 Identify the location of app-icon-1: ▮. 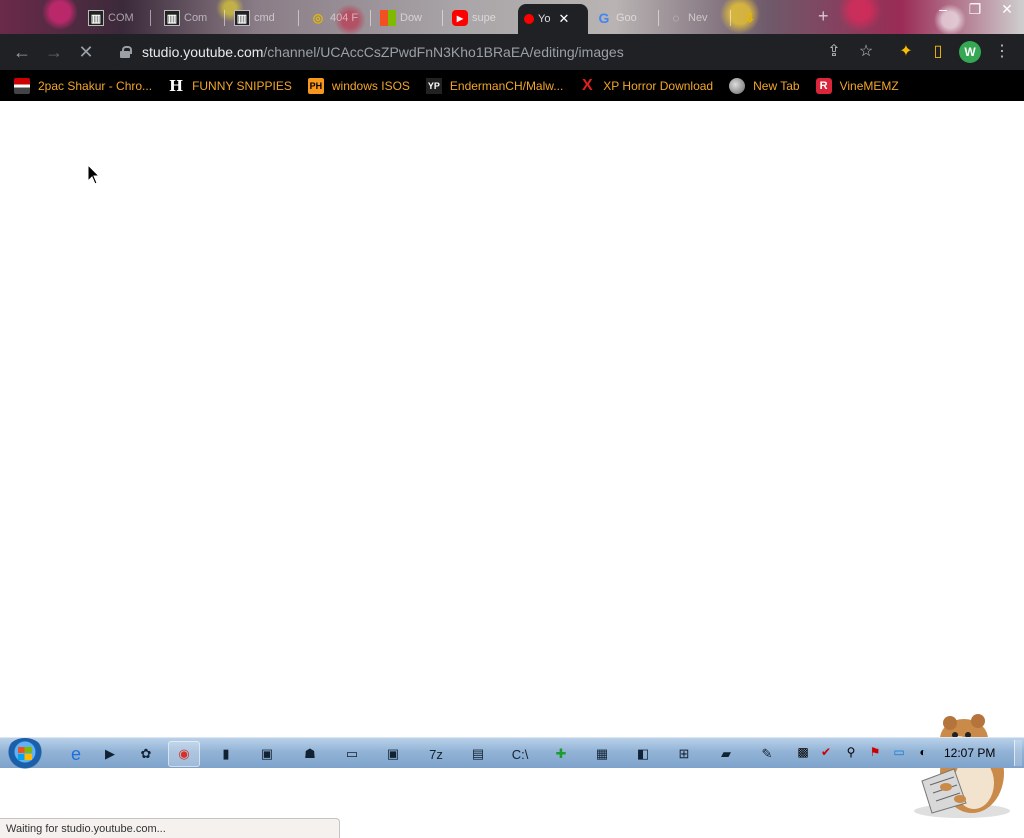
(226, 754).